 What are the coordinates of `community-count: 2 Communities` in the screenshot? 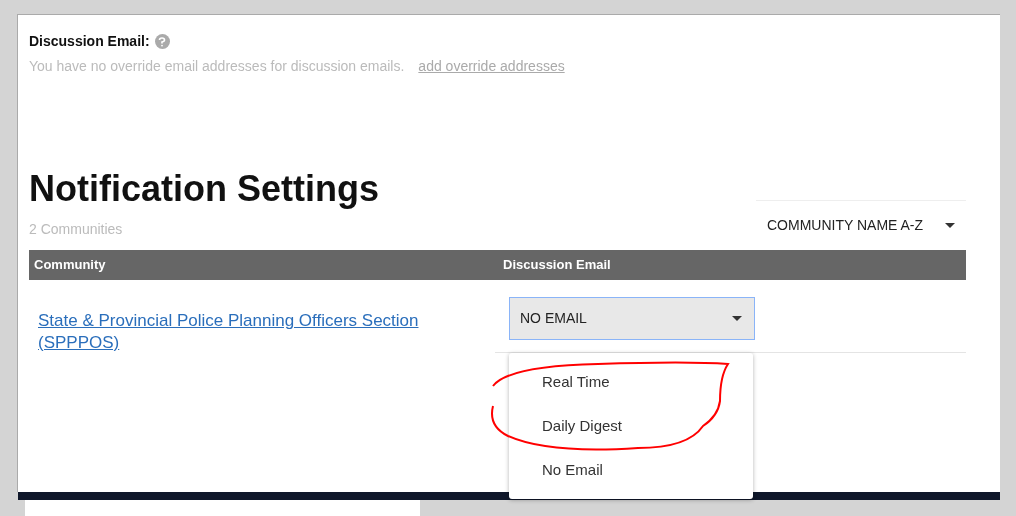 It's located at (76, 229).